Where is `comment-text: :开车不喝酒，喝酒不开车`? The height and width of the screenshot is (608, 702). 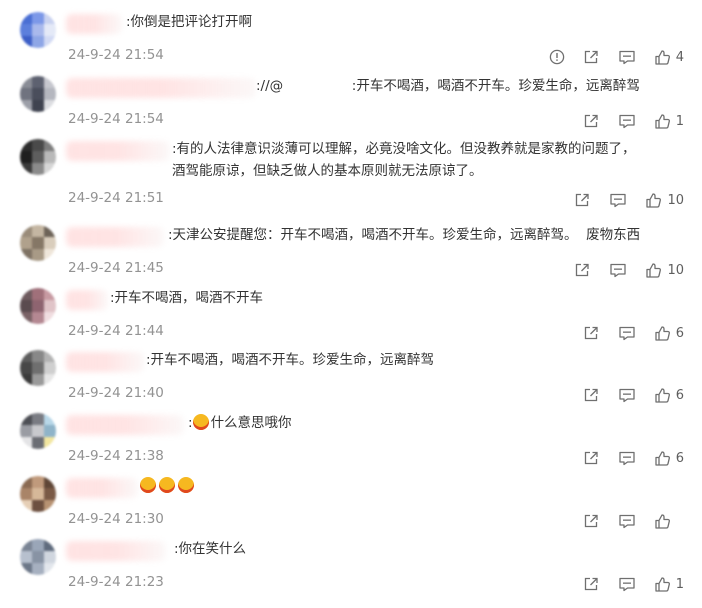 comment-text: :开车不喝酒，喝酒不开车 is located at coordinates (393, 298).